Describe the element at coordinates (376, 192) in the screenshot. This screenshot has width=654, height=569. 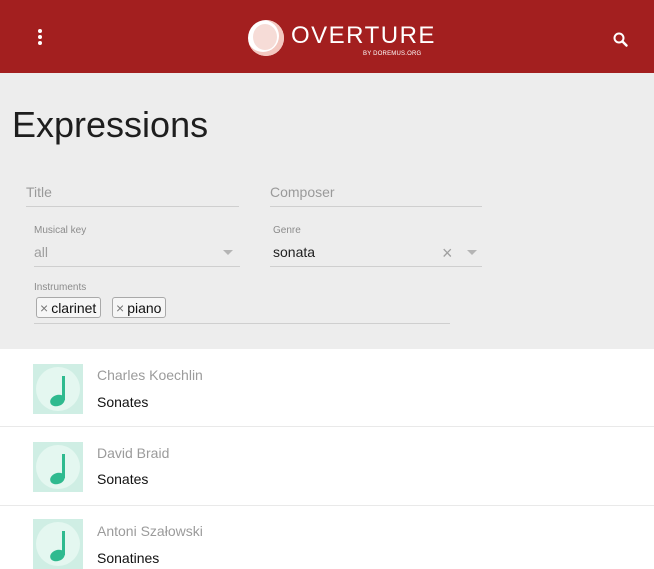
I see `composer-field: Composer` at that location.